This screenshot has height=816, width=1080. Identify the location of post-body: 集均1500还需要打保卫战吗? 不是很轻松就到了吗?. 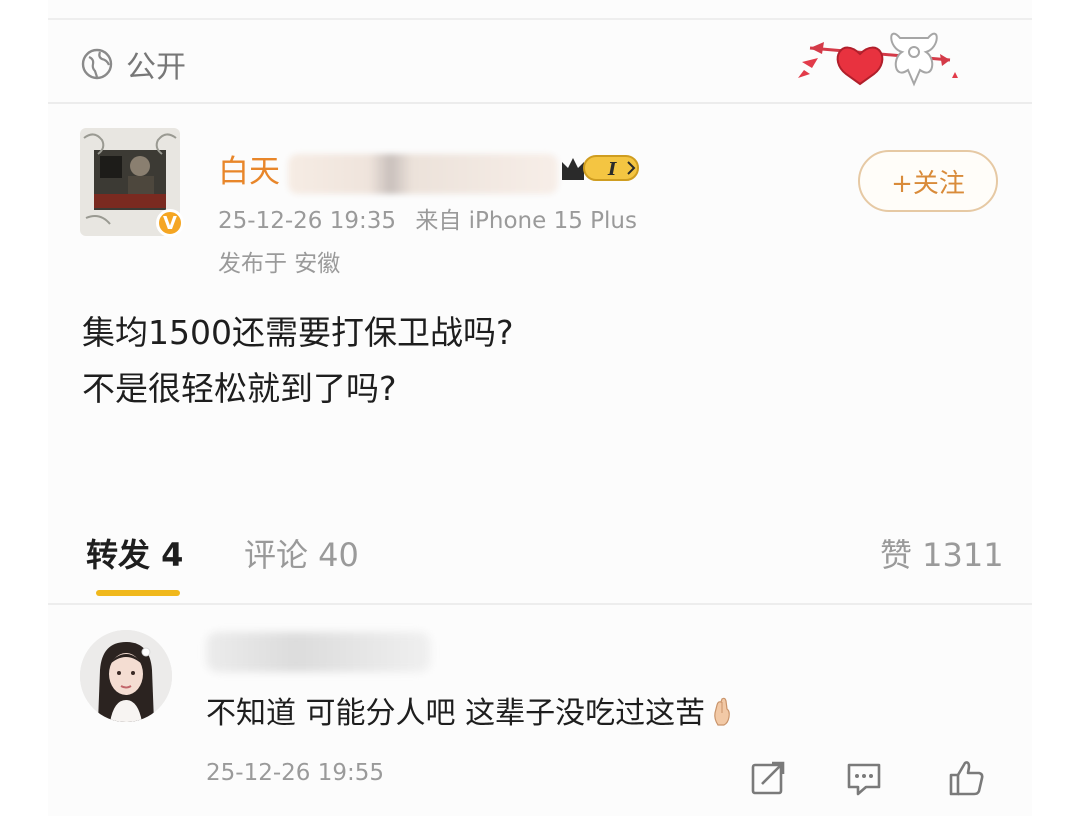
(298, 361).